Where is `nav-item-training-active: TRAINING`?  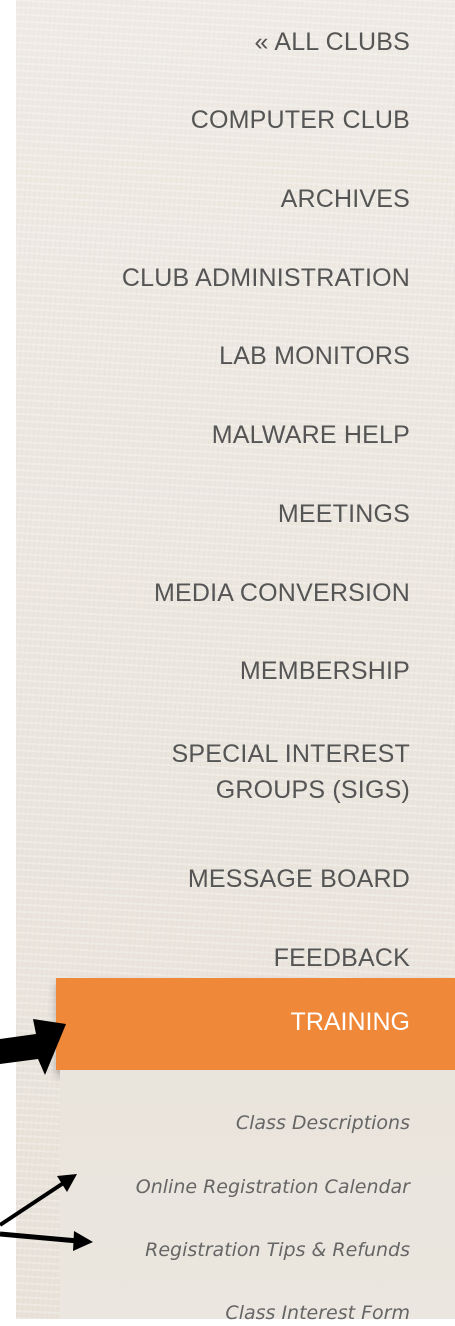 nav-item-training-active: TRAINING is located at coordinates (255, 1024).